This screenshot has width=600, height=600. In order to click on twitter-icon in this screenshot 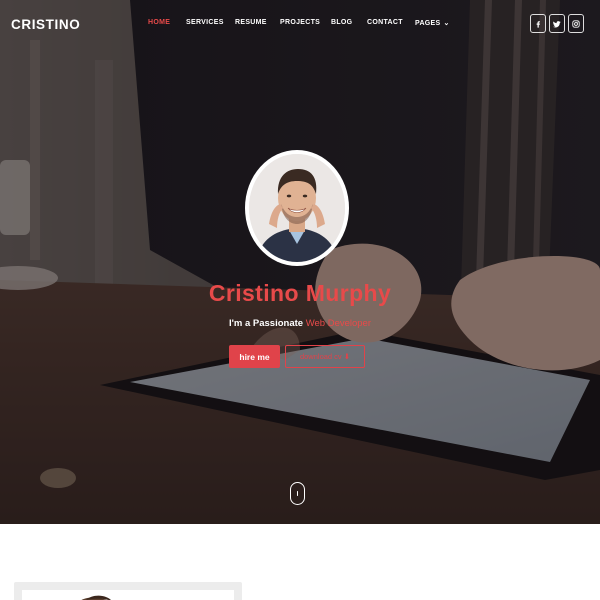, I will do `click(557, 24)`.